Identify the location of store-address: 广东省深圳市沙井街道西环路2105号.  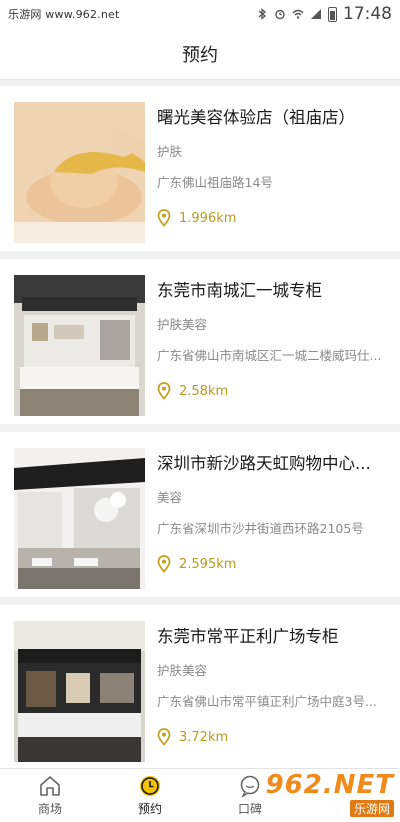
(260, 528).